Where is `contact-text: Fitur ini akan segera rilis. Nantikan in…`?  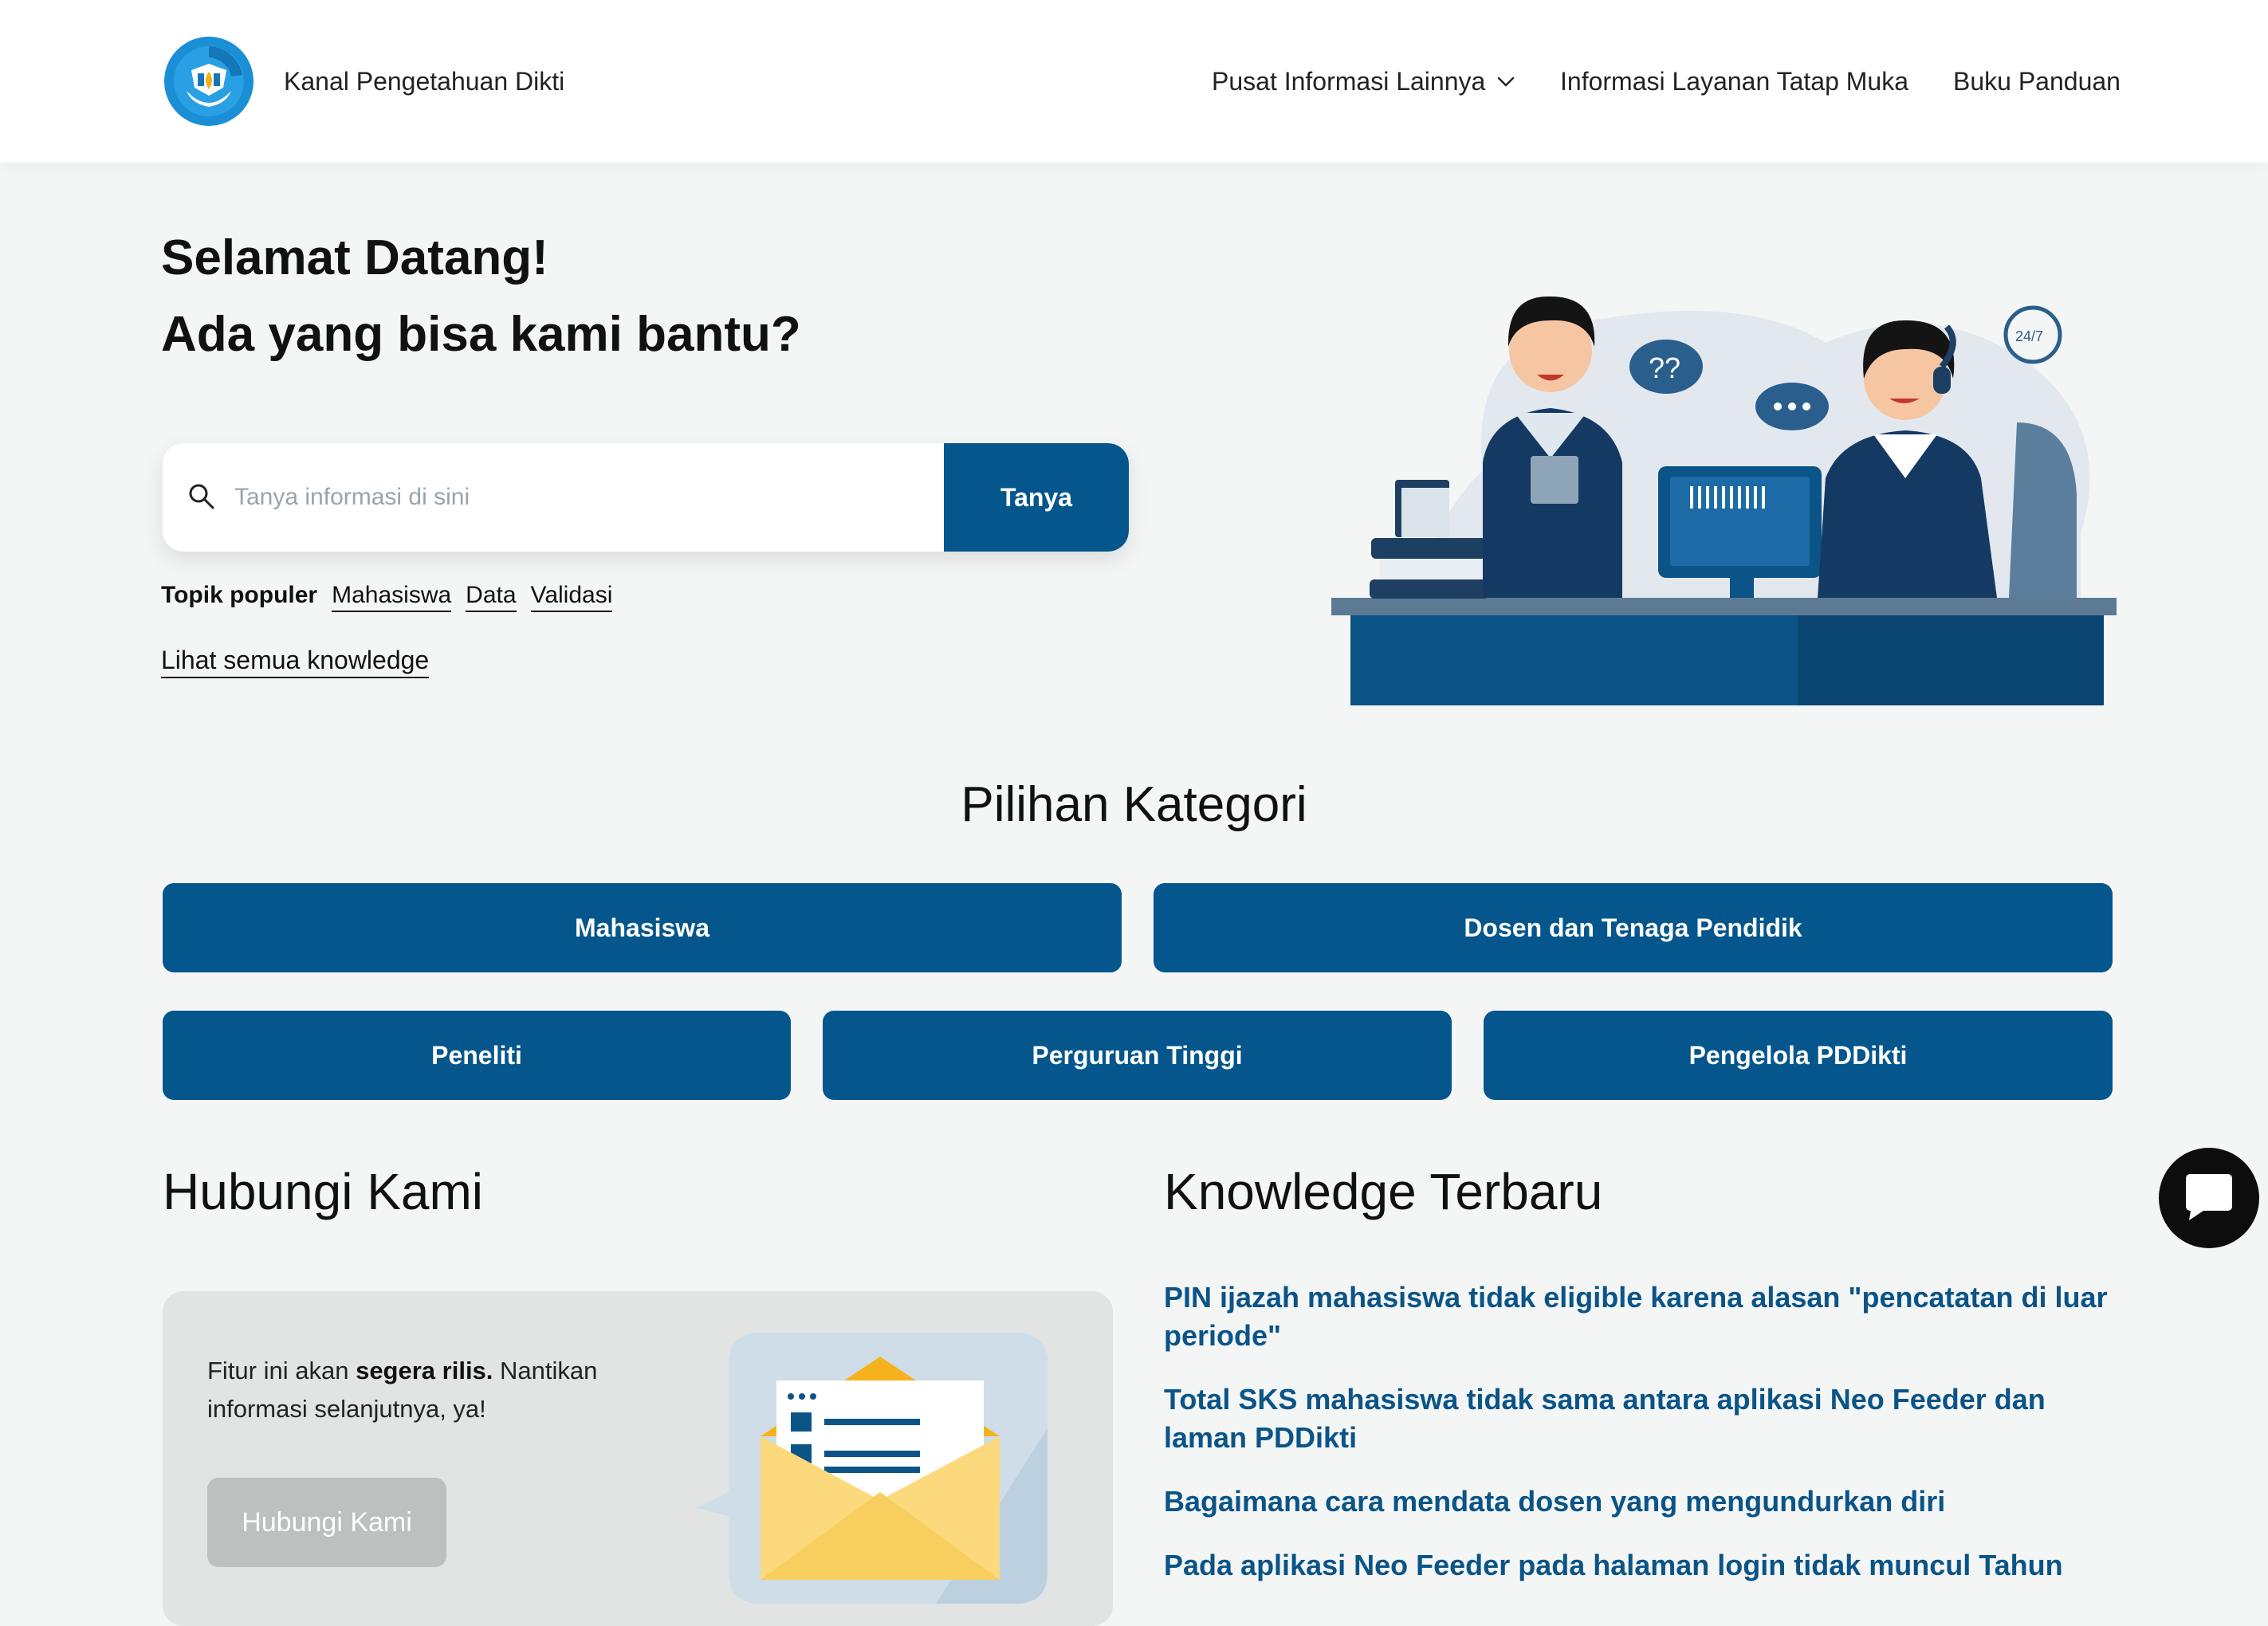 contact-text: Fitur ini akan segera rilis. Nantikan in… is located at coordinates (430, 1390).